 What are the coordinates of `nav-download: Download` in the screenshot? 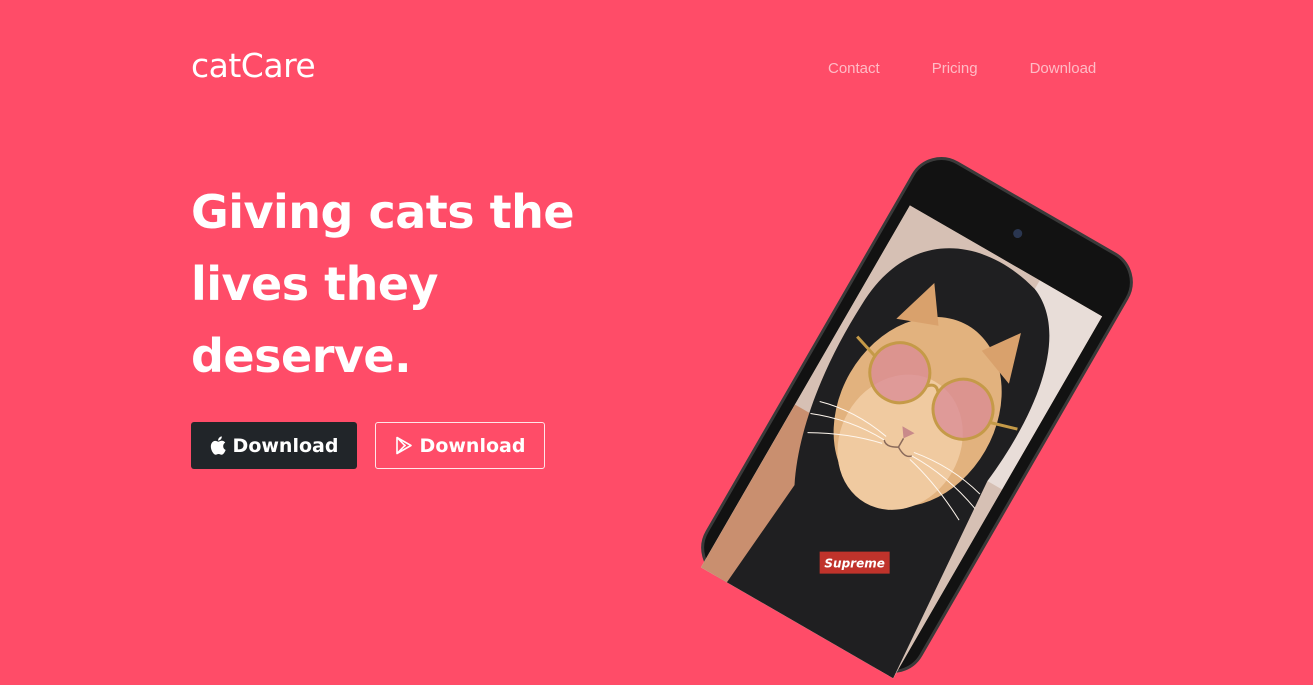 It's located at (1063, 68).